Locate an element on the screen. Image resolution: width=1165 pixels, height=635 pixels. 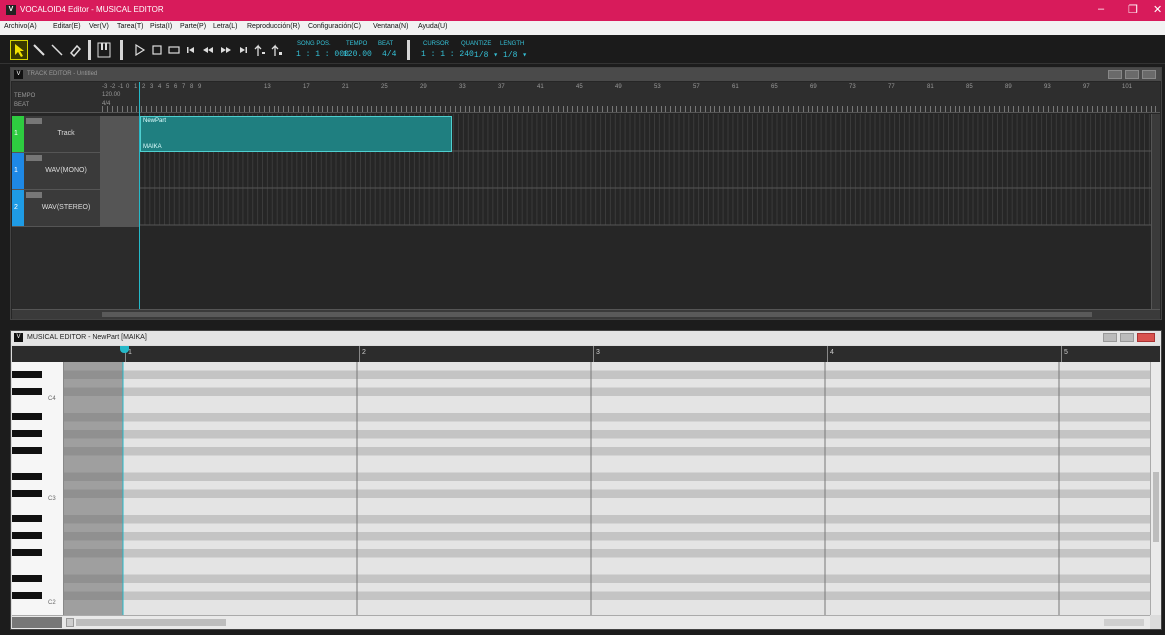
tempo-value: 120.00 is located at coordinates (357, 54).